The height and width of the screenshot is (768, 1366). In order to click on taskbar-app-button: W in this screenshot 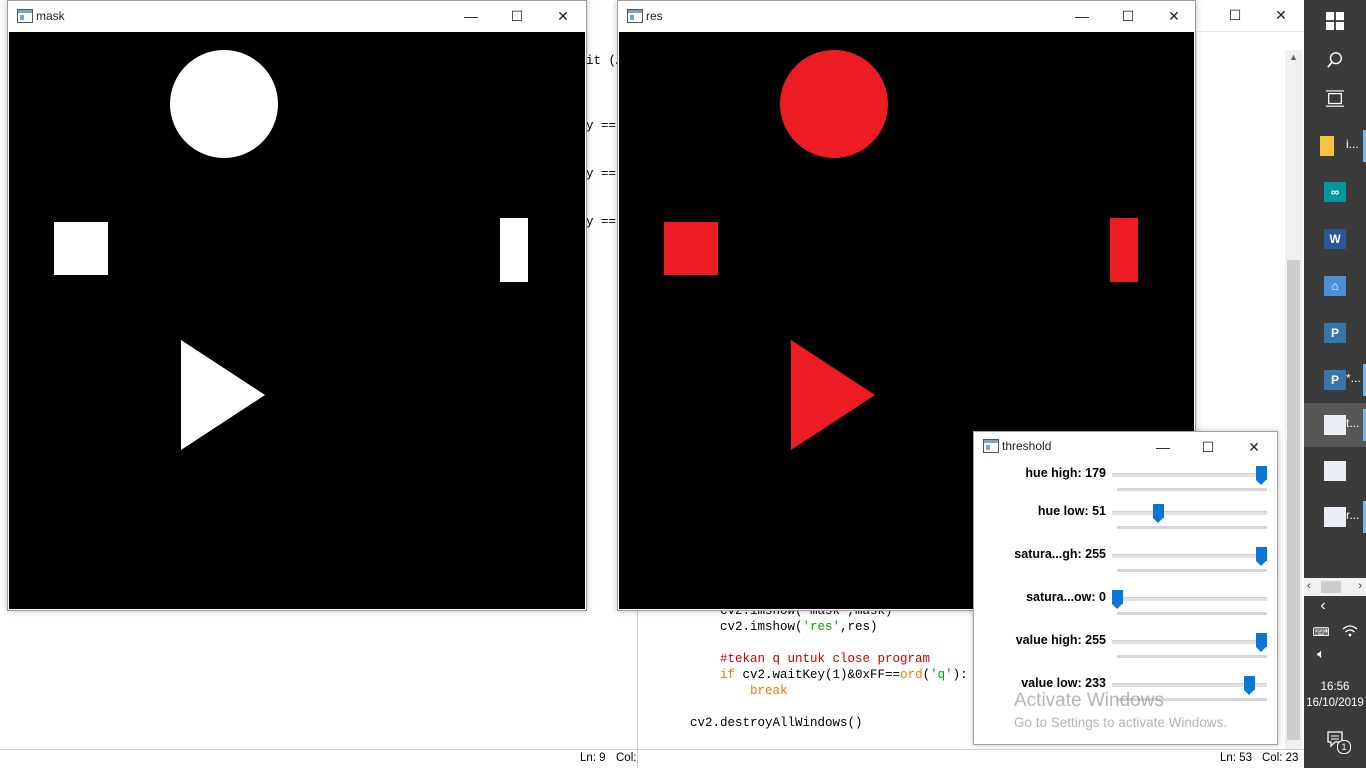, I will do `click(1335, 239)`.